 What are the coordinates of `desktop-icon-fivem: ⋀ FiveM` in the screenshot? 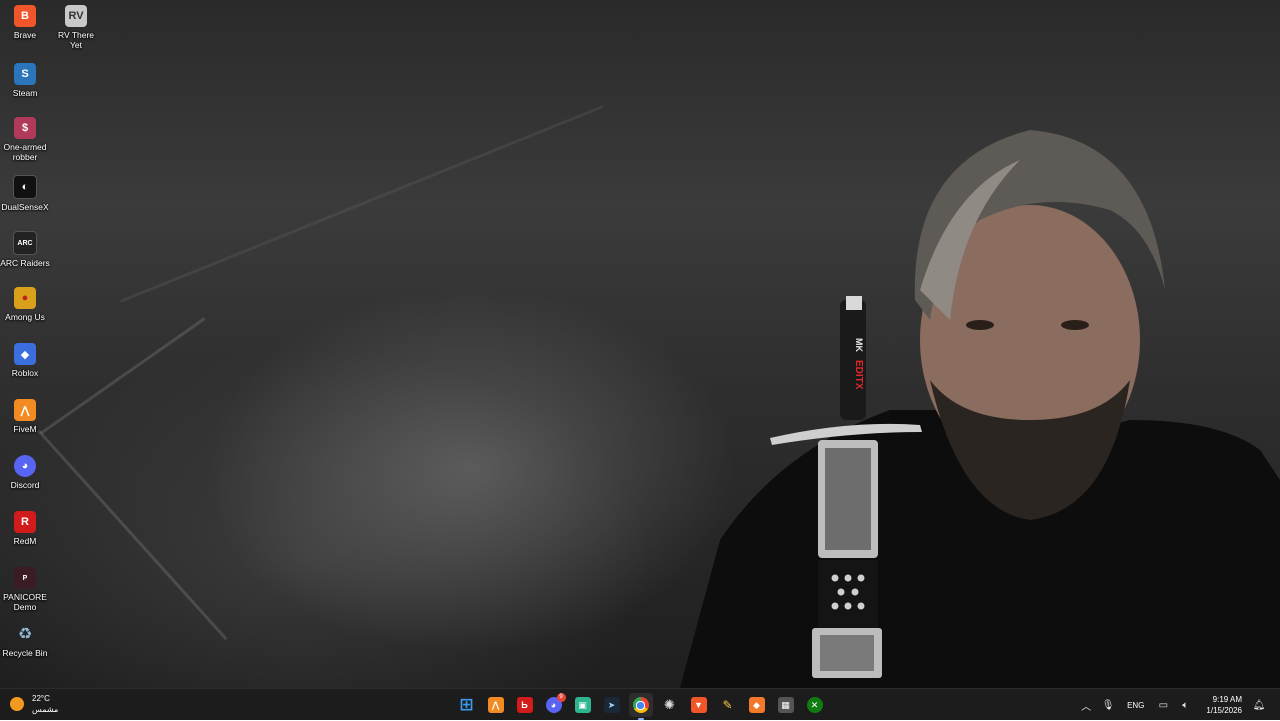 It's located at (25, 416).